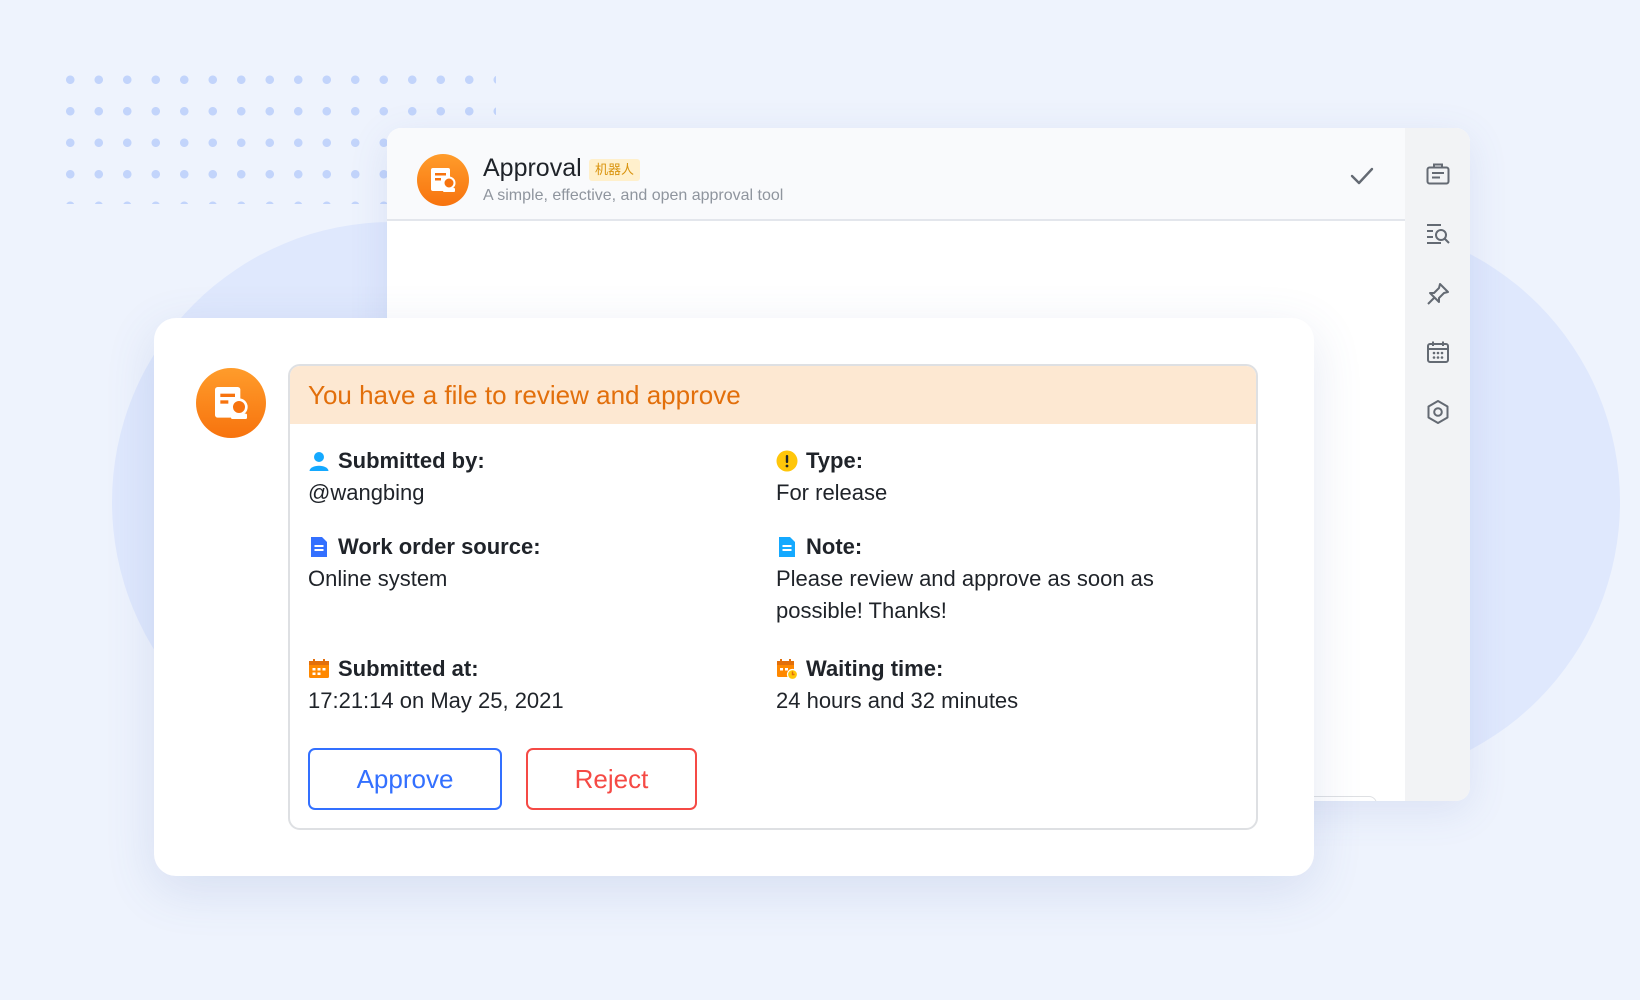 Image resolution: width=1640 pixels, height=1000 pixels. I want to click on type-value: For release, so click(832, 492).